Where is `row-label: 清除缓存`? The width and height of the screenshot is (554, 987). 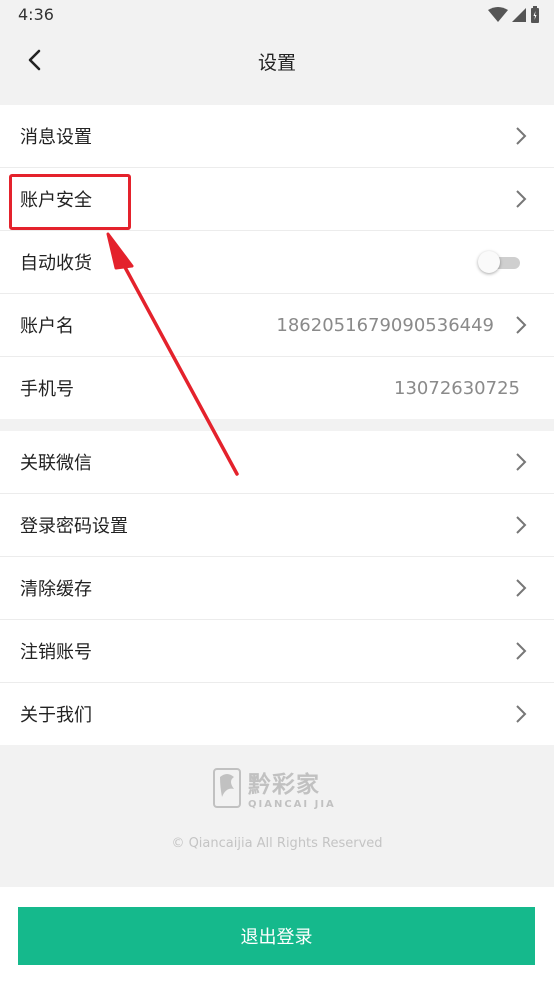
row-label: 清除缓存 is located at coordinates (56, 589).